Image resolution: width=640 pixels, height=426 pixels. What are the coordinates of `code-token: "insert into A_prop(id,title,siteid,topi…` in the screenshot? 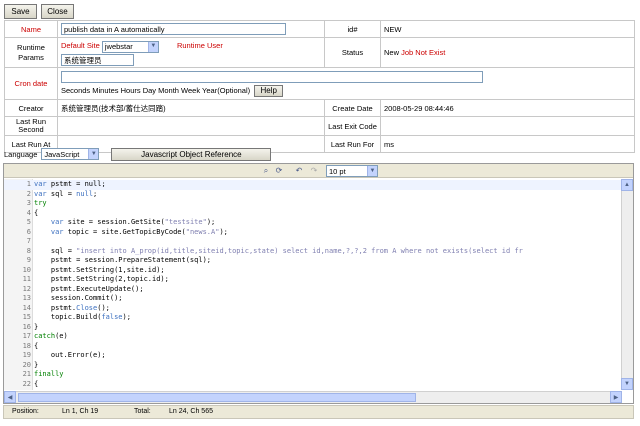 It's located at (299, 250).